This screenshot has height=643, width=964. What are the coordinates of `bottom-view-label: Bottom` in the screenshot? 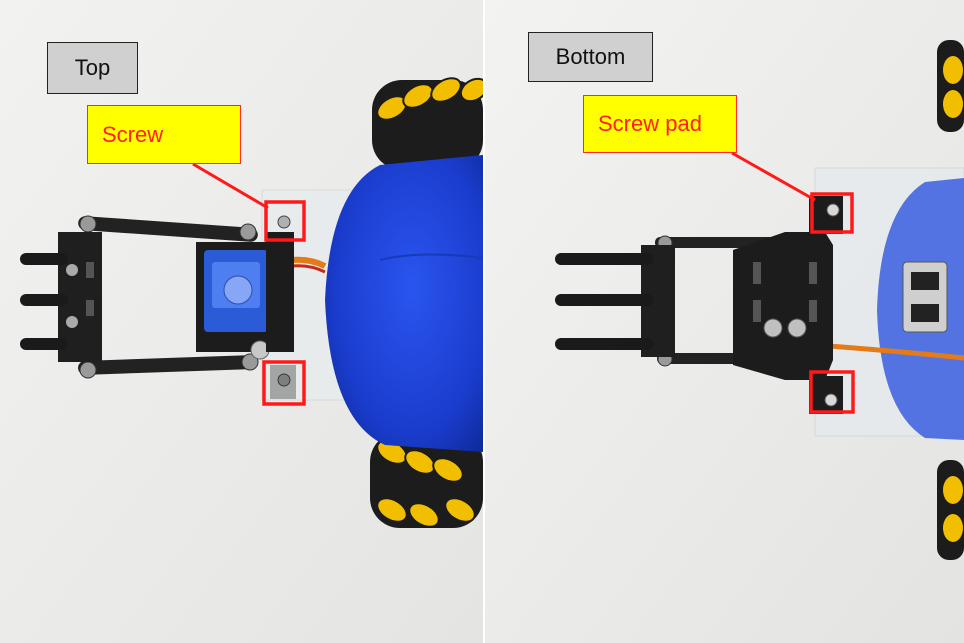 It's located at (590, 57).